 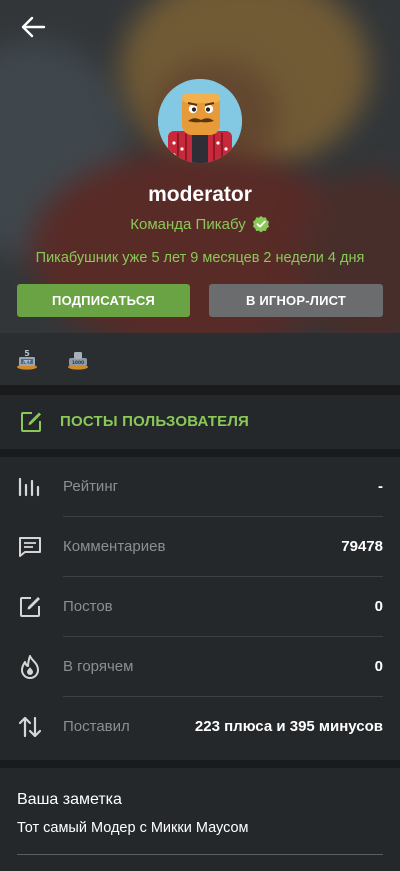 What do you see at coordinates (200, 854) in the screenshot?
I see `note-underline` at bounding box center [200, 854].